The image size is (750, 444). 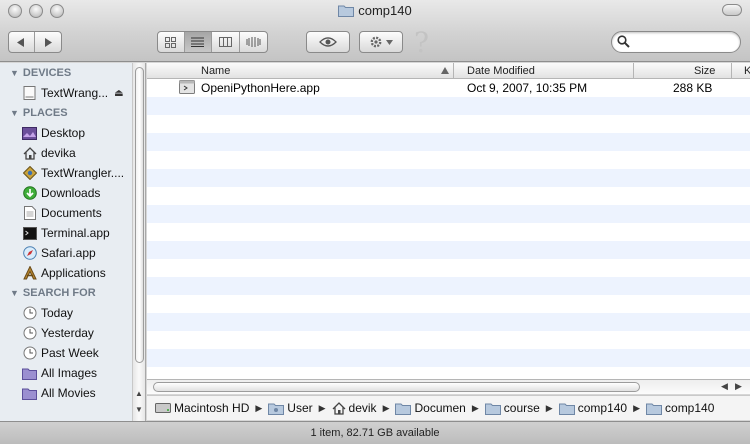 I want to click on quick-look-inner, so click(x=328, y=42).